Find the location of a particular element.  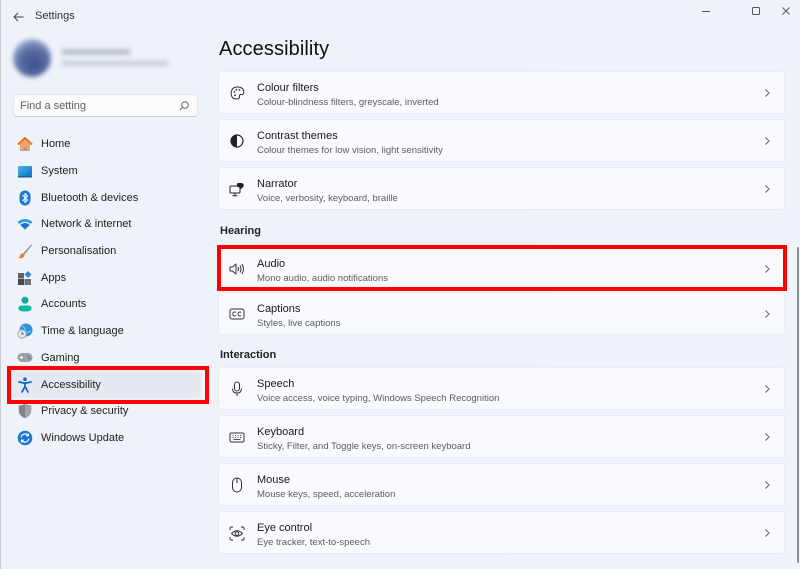

section-interaction: Interaction is located at coordinates (248, 355).